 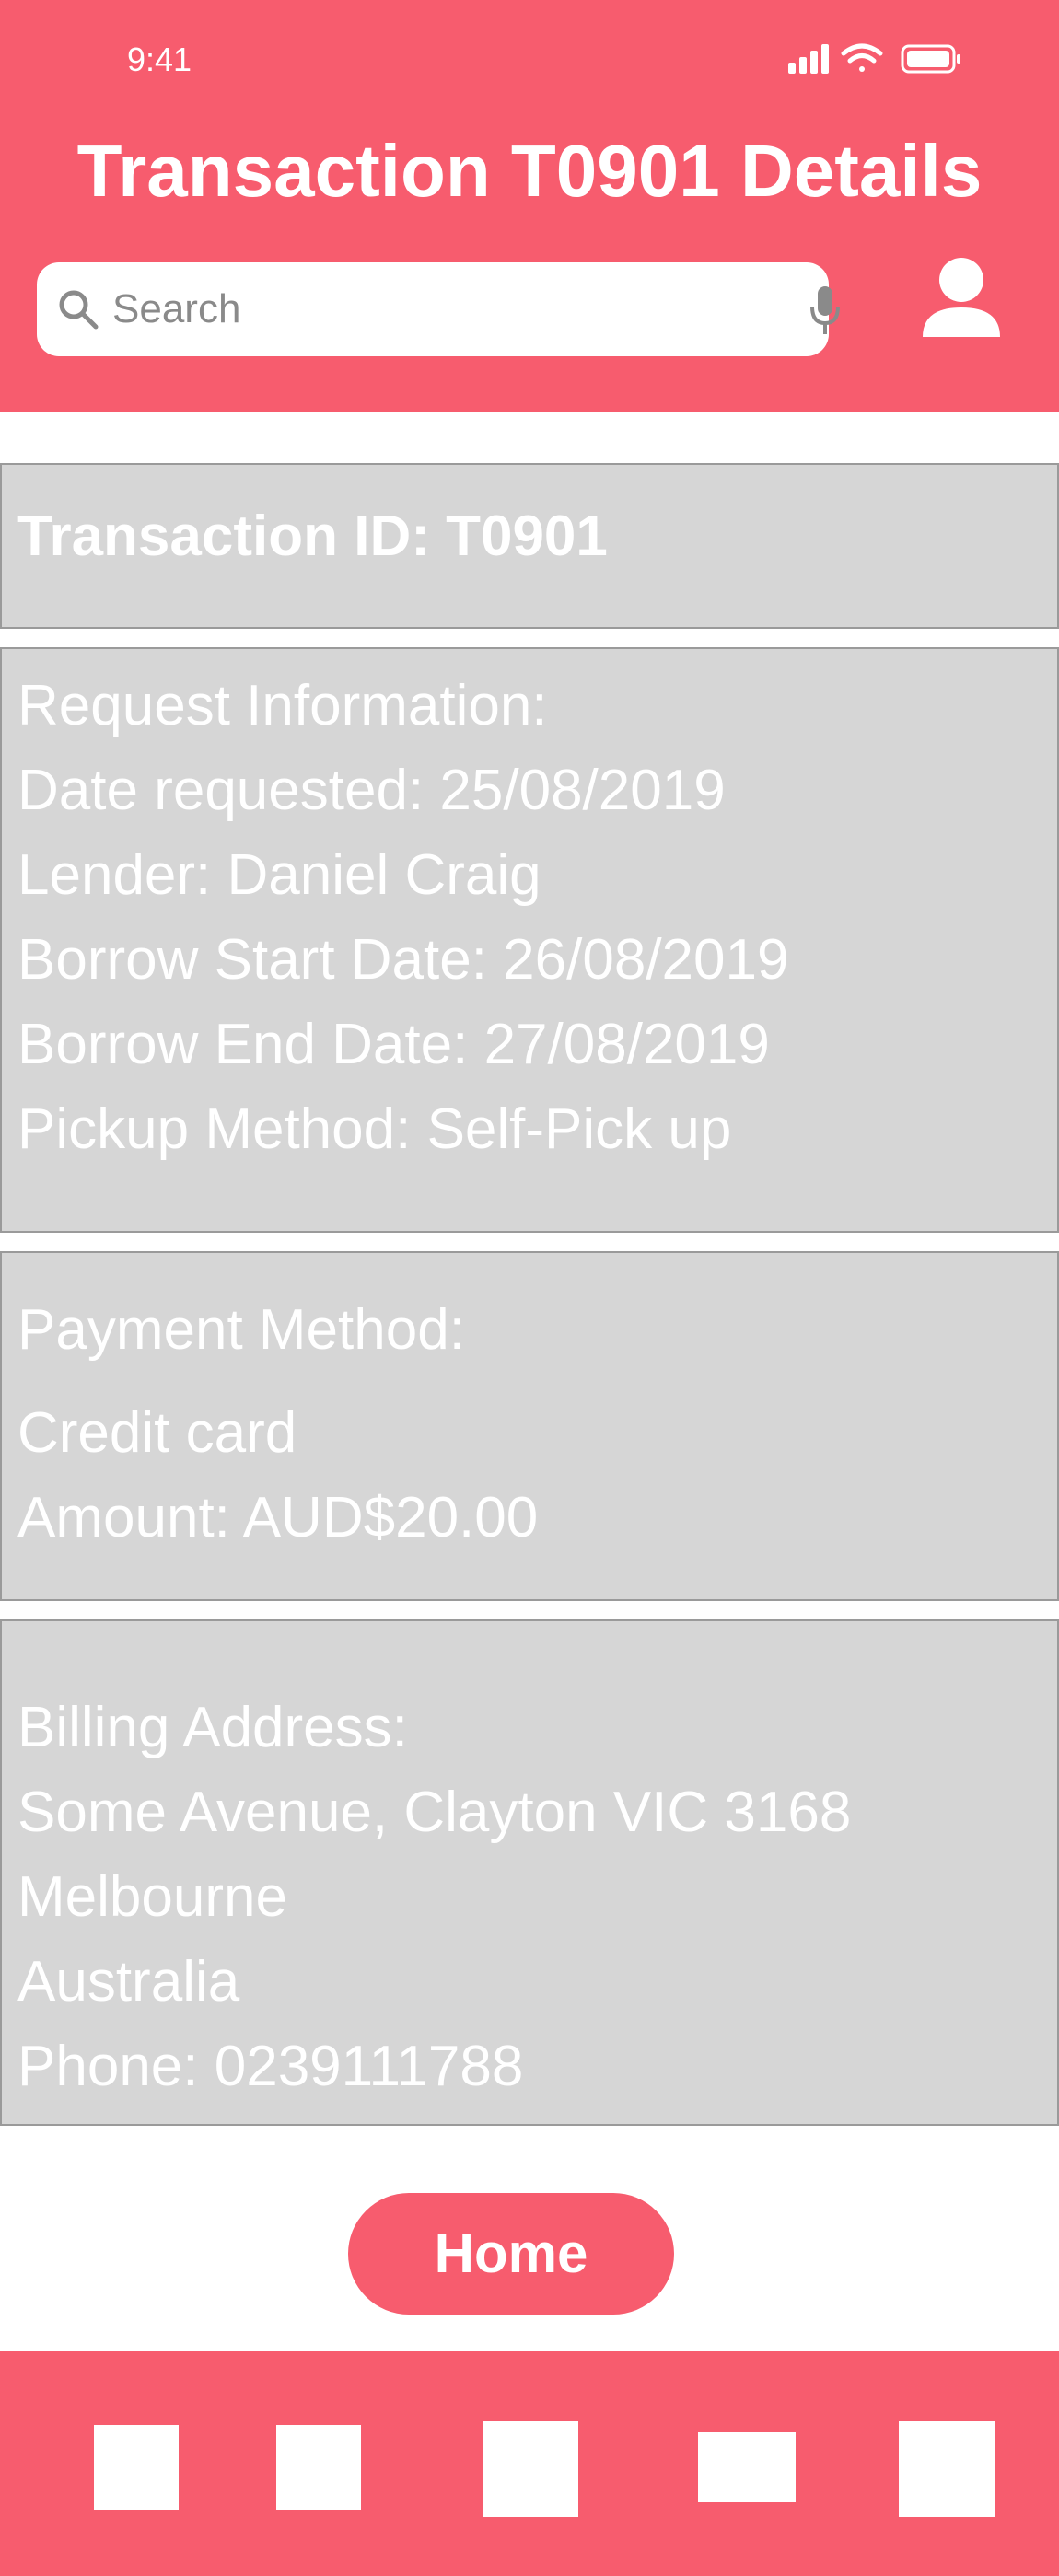 I want to click on battery-icon, so click(x=930, y=59).